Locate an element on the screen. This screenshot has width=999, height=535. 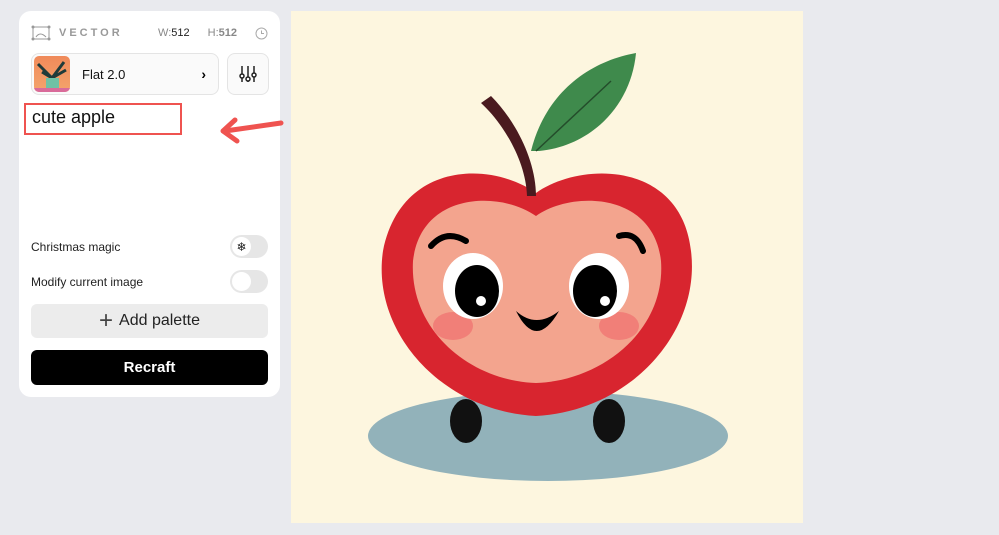
height-field: H:512 is located at coordinates (222, 33).